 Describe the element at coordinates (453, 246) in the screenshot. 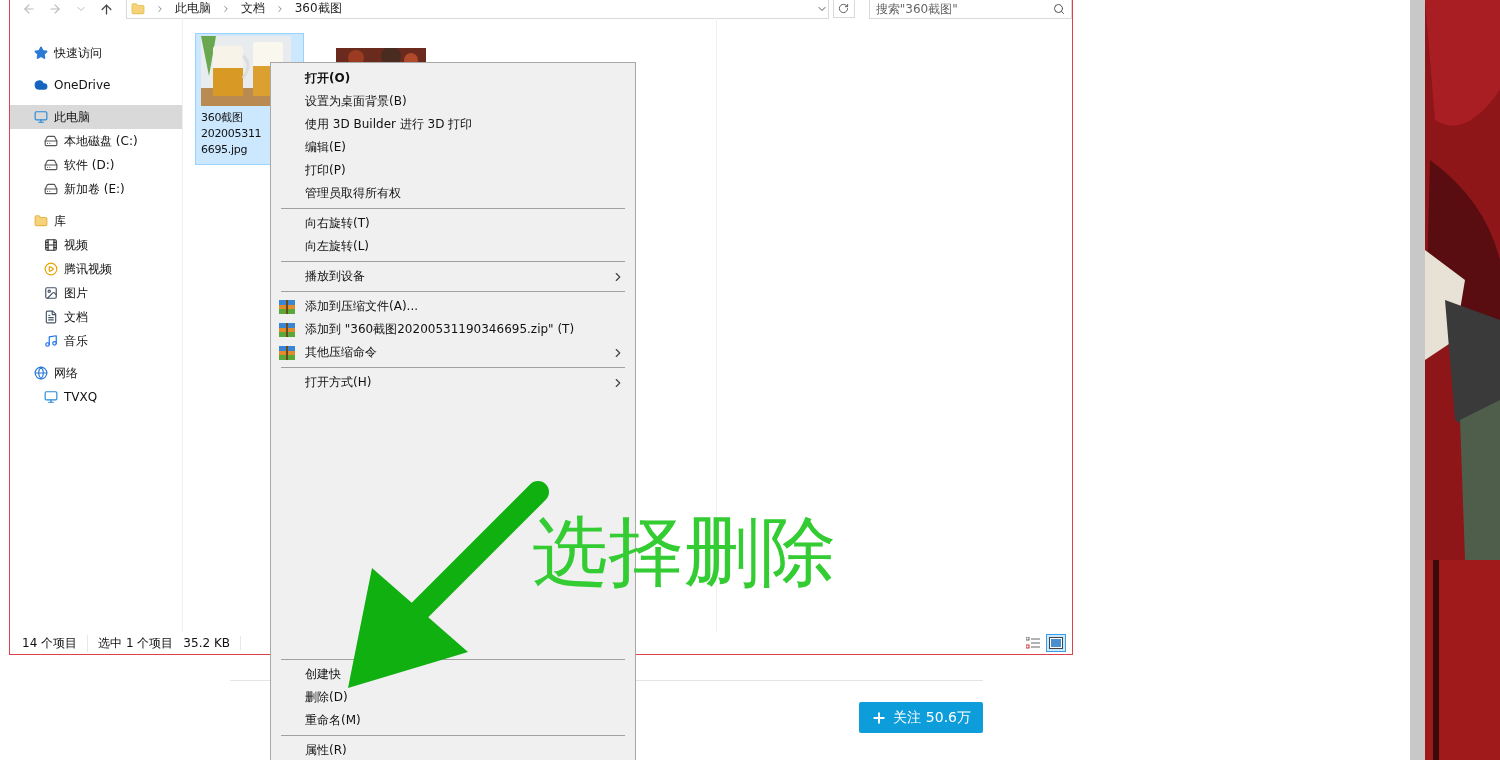

I see `menu-item: 向左旋转(L)` at that location.